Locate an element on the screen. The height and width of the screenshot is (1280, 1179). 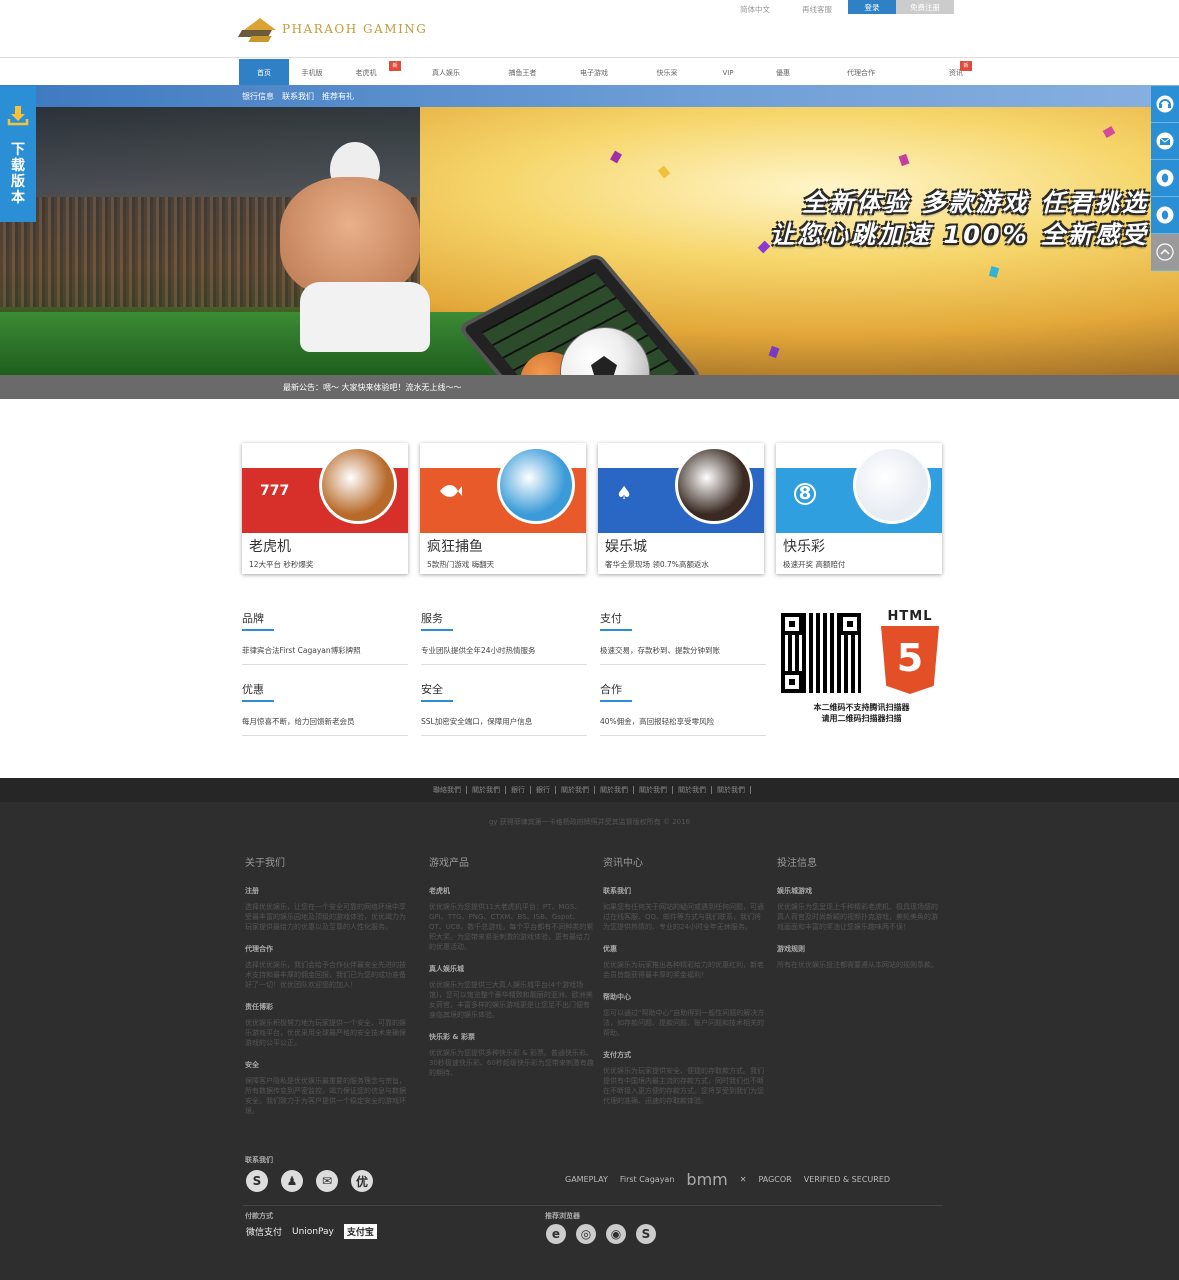
game-card: 8 快乐彩 极速开奖 高额赔付 is located at coordinates (859, 508).